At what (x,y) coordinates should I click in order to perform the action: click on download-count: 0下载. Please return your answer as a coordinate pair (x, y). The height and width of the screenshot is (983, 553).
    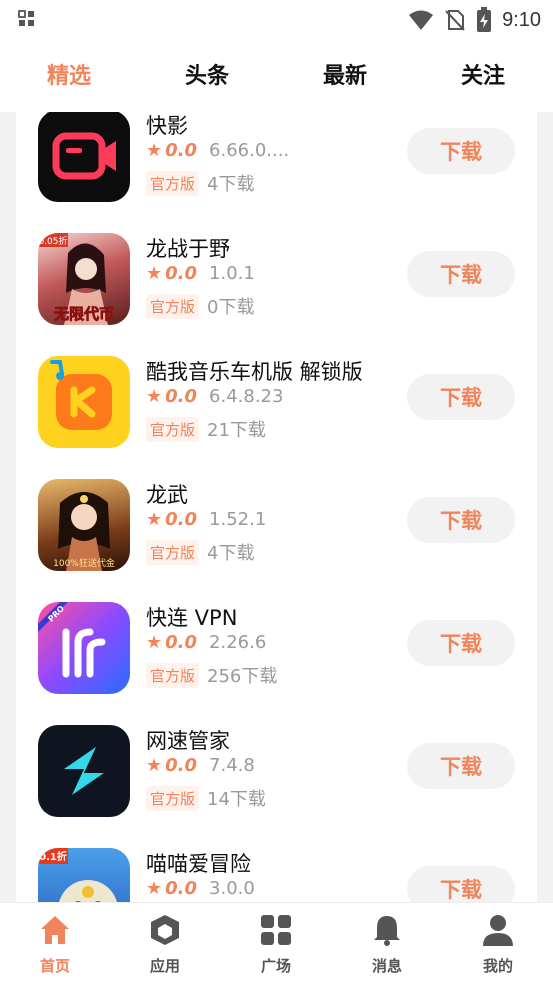
    Looking at the image, I should click on (231, 307).